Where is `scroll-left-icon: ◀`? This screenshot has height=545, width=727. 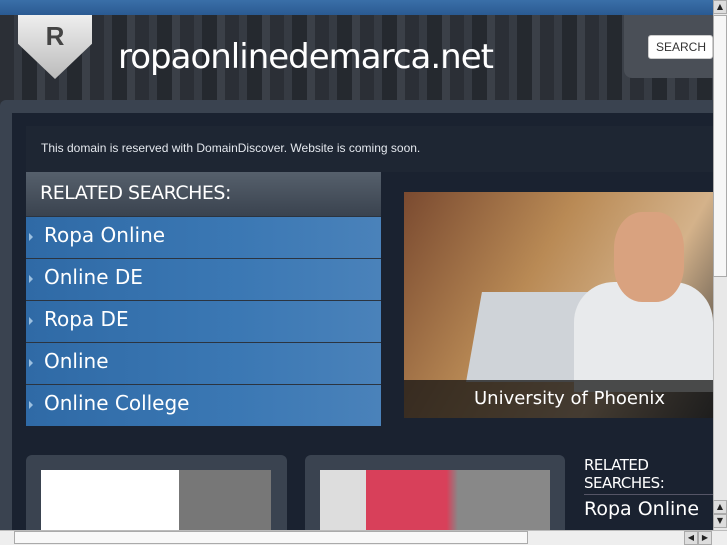 scroll-left-icon: ◀ is located at coordinates (691, 538).